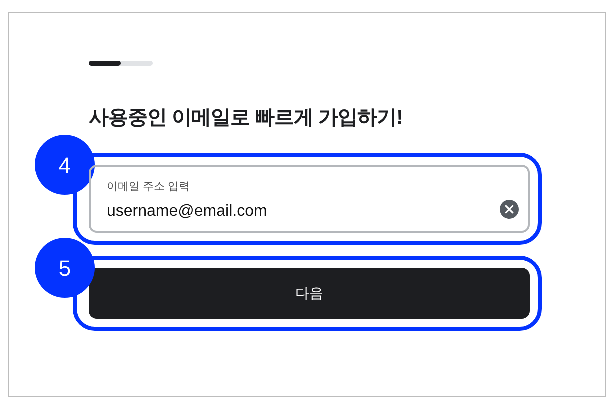 The height and width of the screenshot is (405, 614). What do you see at coordinates (149, 187) in the screenshot?
I see `field-label: 이메일 주소 입력` at bounding box center [149, 187].